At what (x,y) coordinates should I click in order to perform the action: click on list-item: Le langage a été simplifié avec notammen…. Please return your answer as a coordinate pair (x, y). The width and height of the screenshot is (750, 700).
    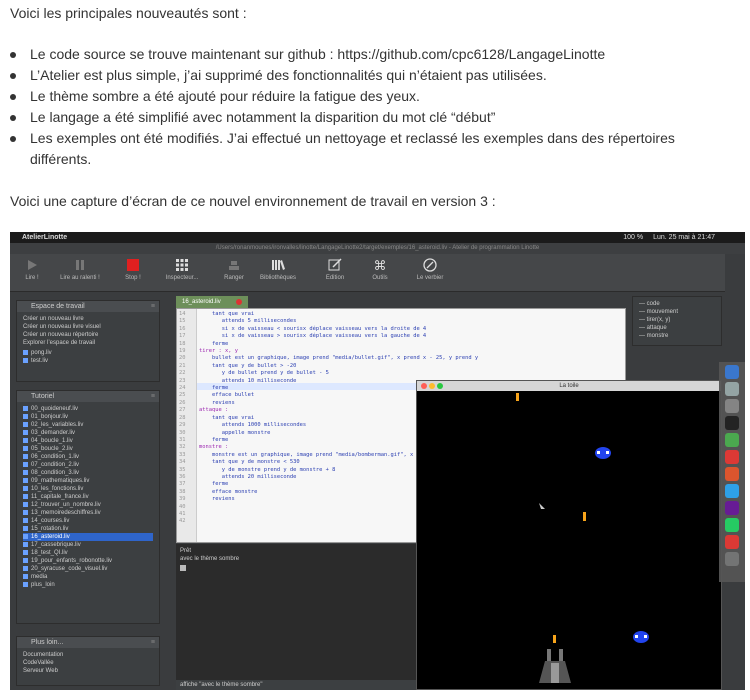
    Looking at the image, I should click on (370, 117).